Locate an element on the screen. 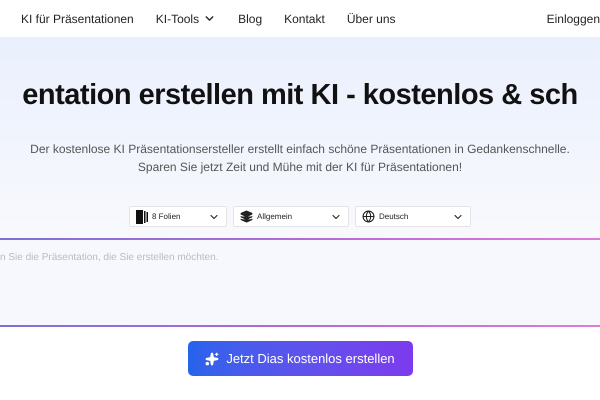 This screenshot has height=400, width=600. nav-link: KI für Präsentationen is located at coordinates (77, 19).